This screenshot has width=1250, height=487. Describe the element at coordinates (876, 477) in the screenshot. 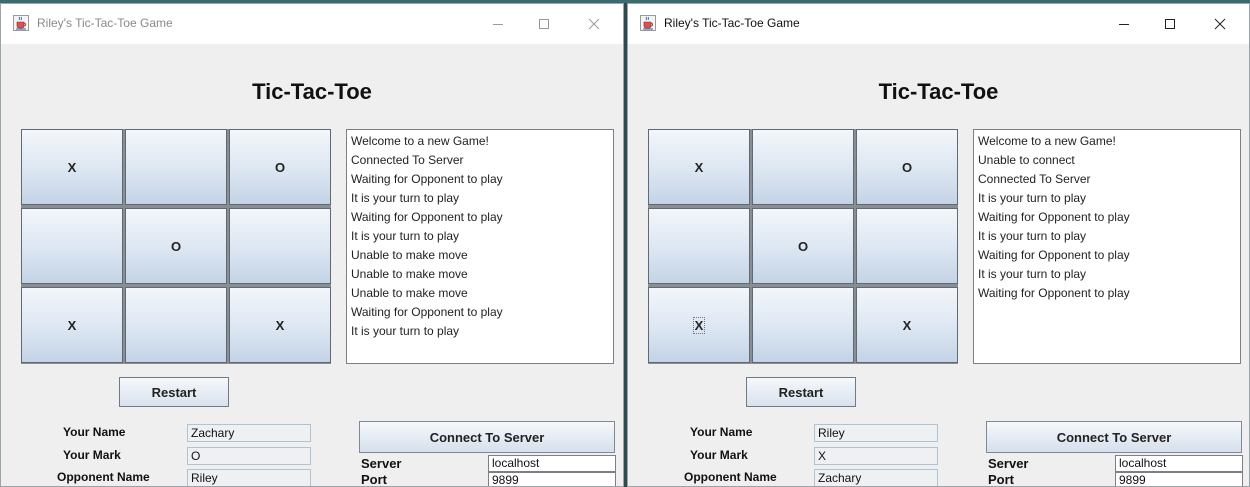

I see `opponent-name-field: Zachary` at that location.